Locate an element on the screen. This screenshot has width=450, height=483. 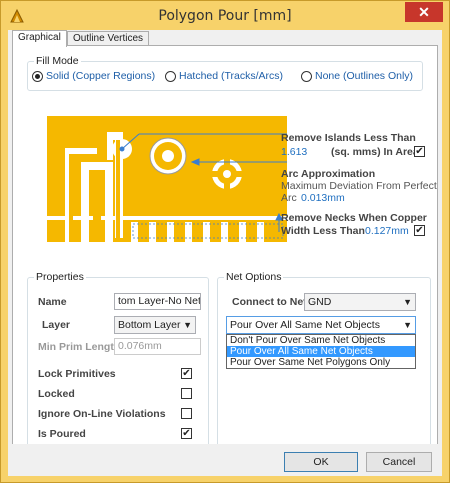
locked-label: Locked is located at coordinates (56, 394).